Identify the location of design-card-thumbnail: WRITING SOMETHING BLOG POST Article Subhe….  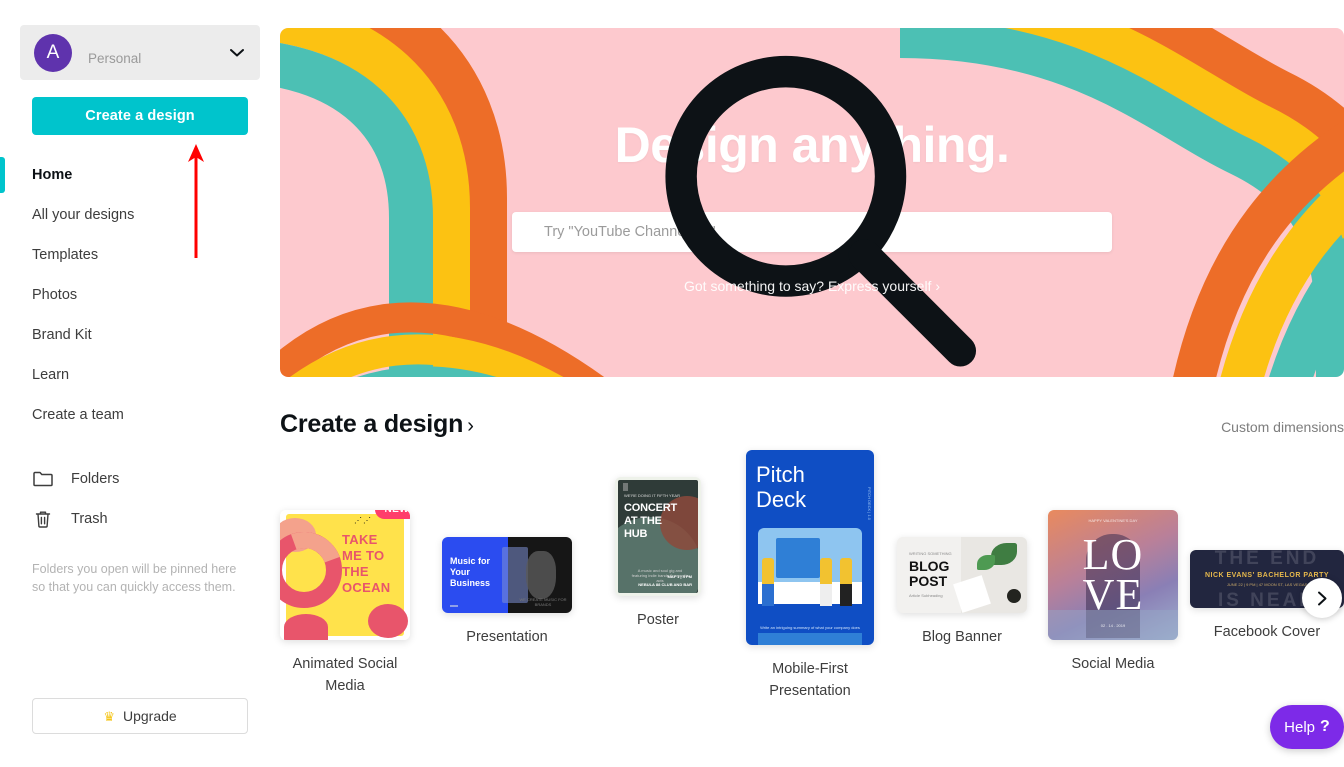
(962, 575).